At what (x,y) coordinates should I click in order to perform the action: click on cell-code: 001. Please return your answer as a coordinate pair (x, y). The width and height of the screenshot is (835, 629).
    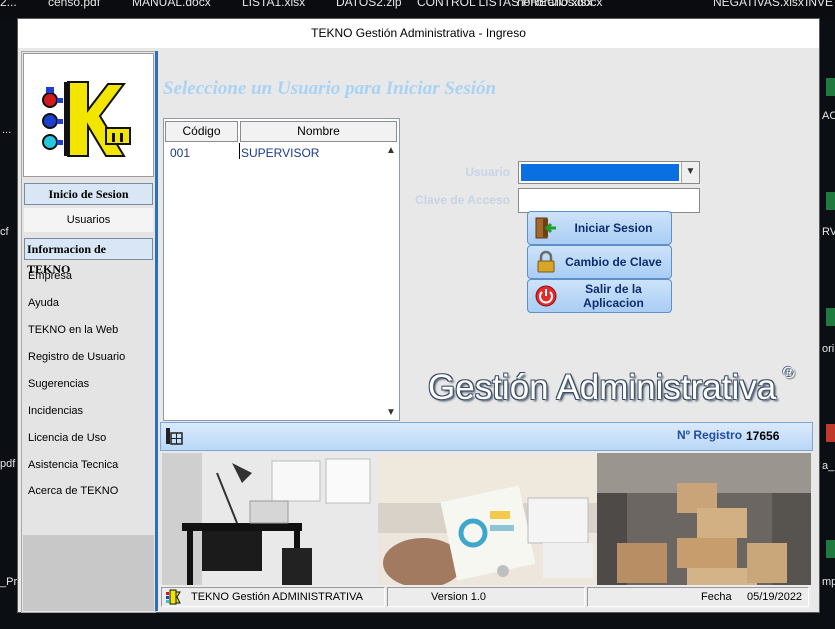
    Looking at the image, I should click on (180, 153).